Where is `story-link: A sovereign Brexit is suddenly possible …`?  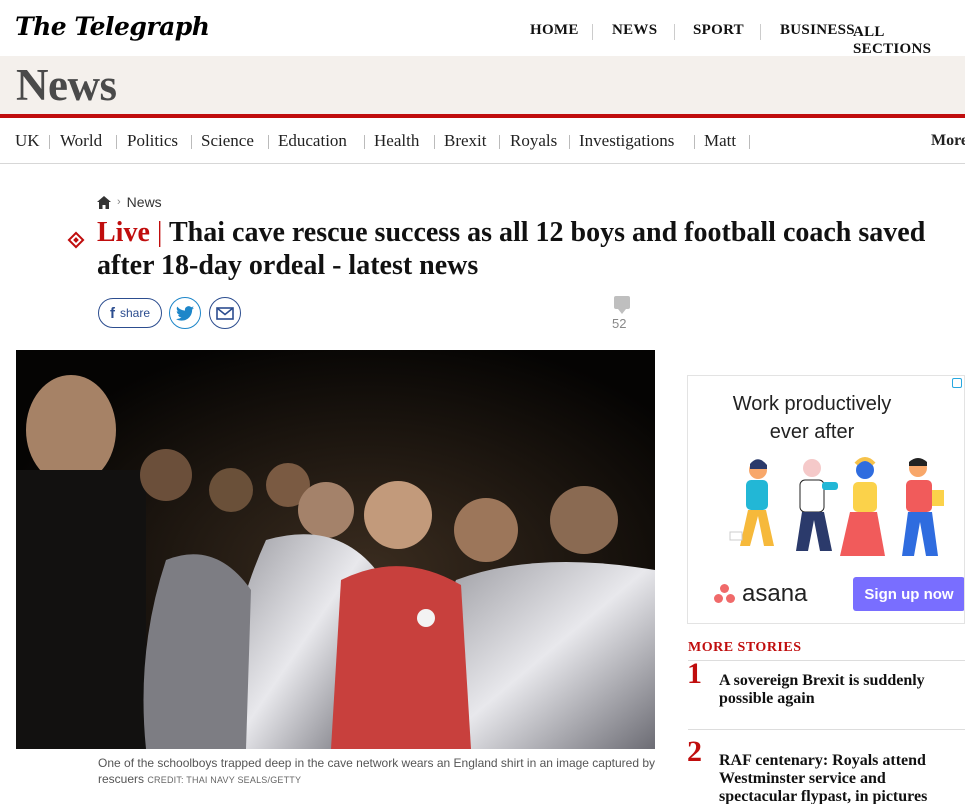
story-link: A sovereign Brexit is suddenly possible … is located at coordinates (842, 690).